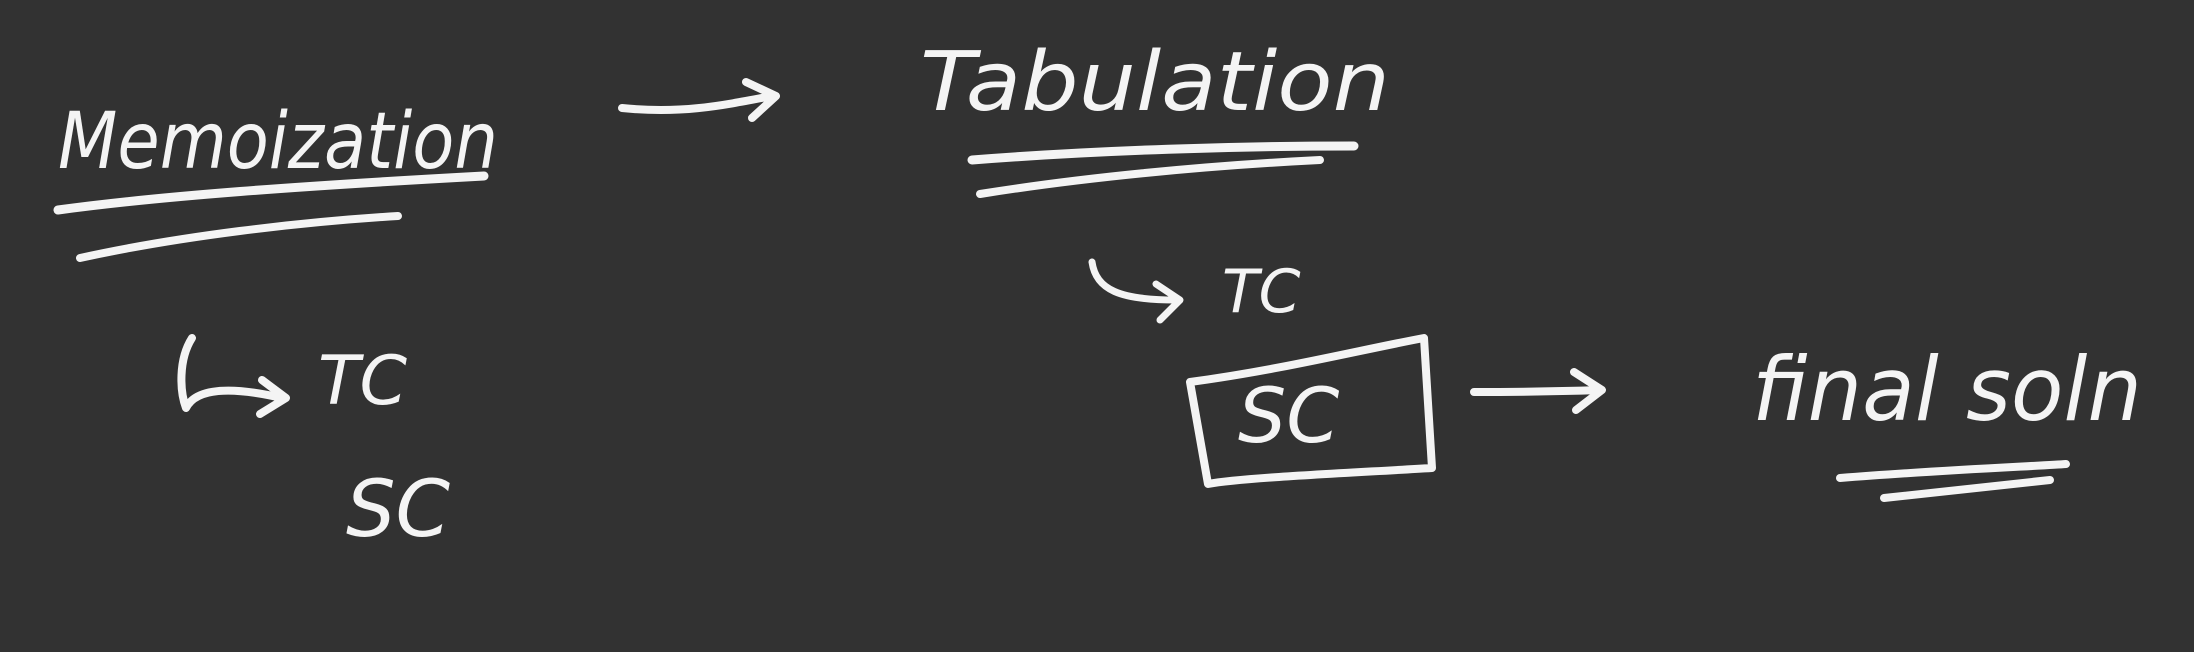  What do you see at coordinates (1947, 389) in the screenshot?
I see `final-solution-label: final soln` at bounding box center [1947, 389].